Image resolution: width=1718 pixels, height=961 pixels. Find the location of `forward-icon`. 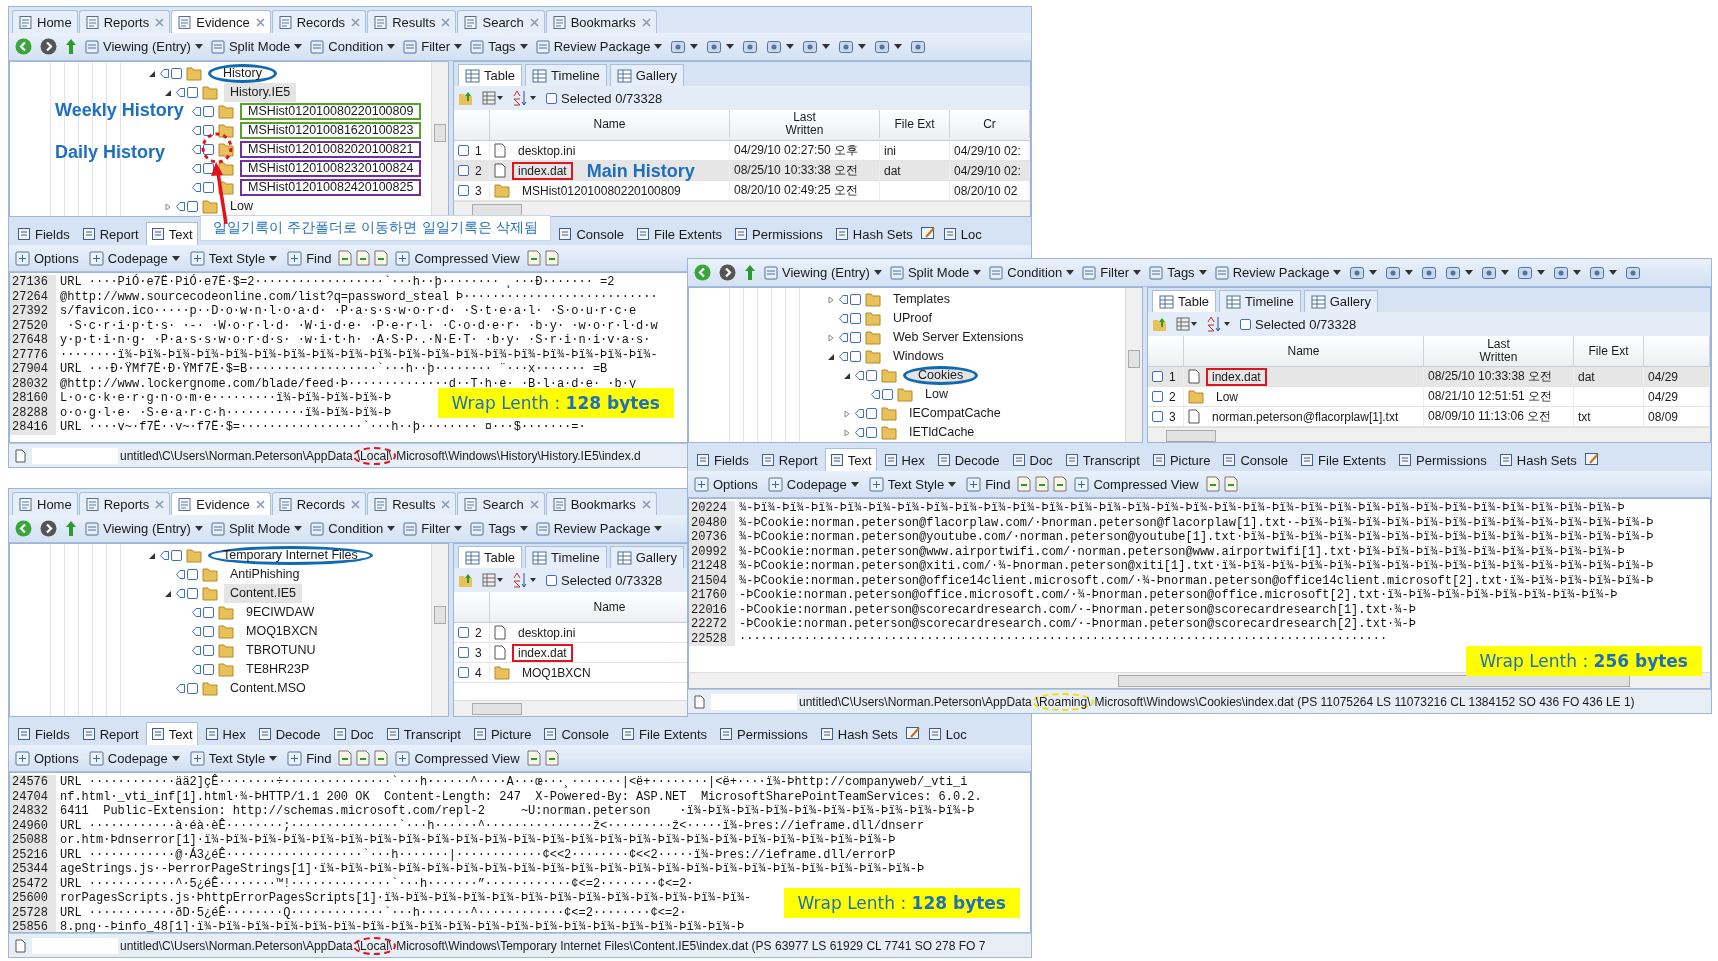

forward-icon is located at coordinates (727, 272).